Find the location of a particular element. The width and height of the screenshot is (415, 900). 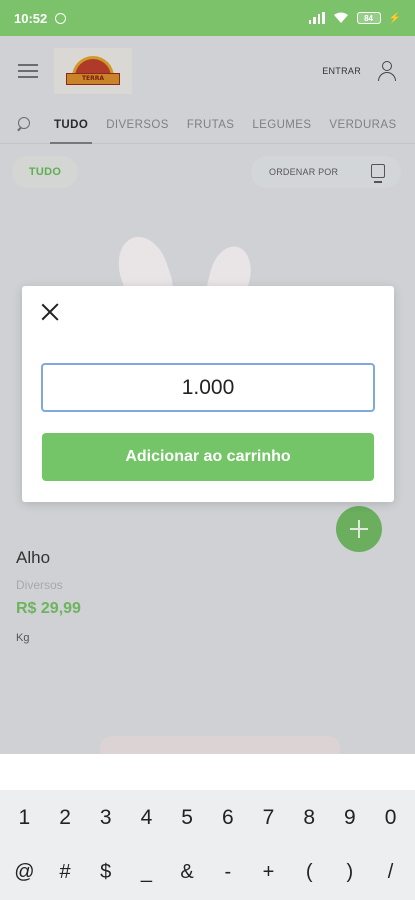

user-icon is located at coordinates (387, 71).